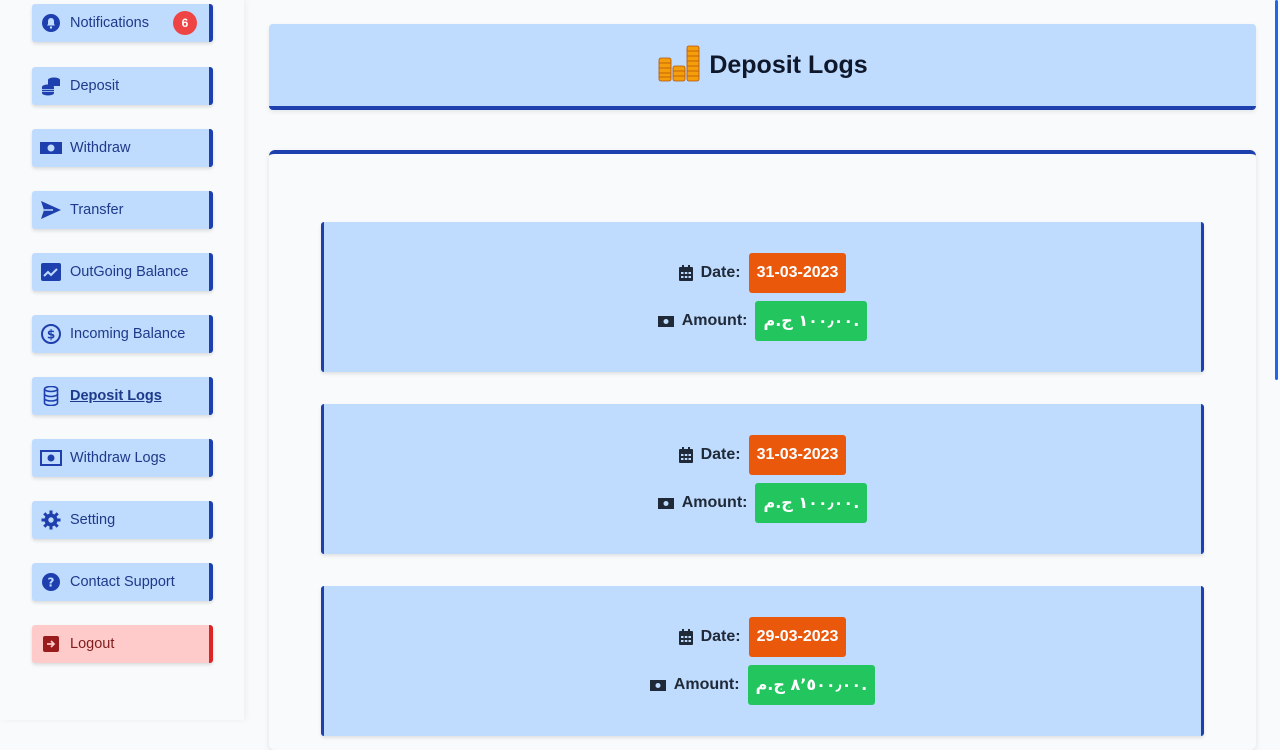 This screenshot has width=1280, height=750. I want to click on sidebar-item-label: Notifications, so click(109, 23).